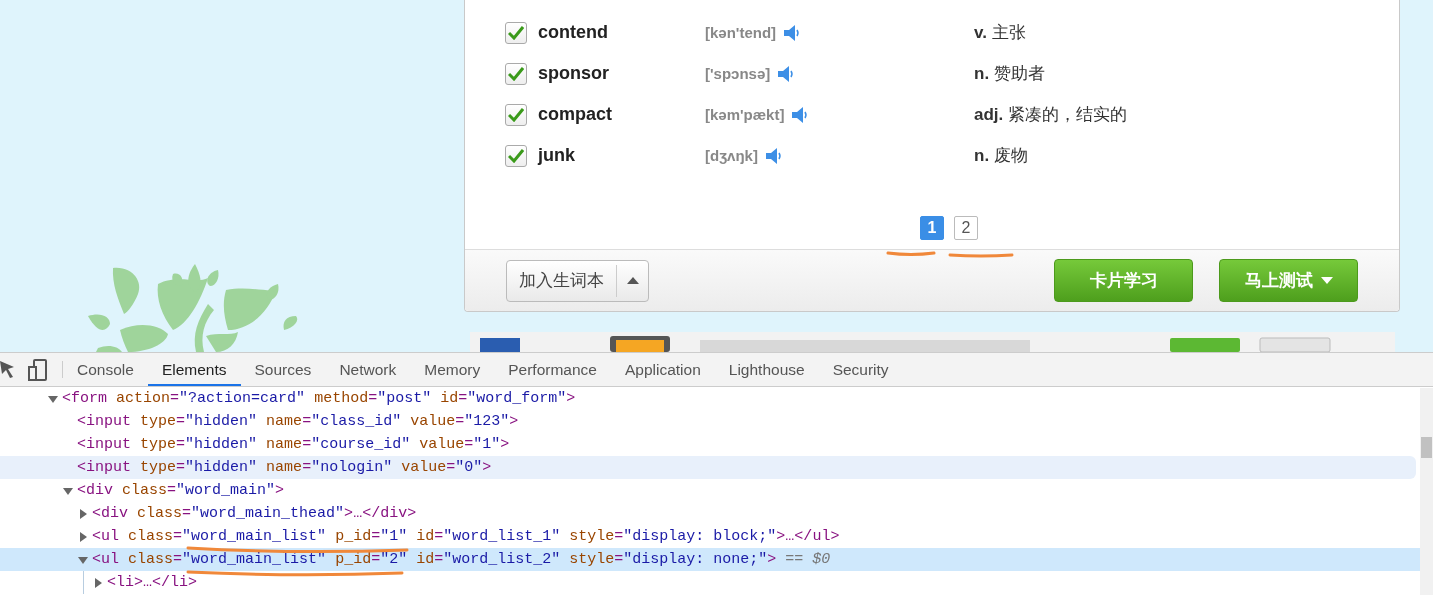  I want to click on word-text: junk, so click(557, 155).